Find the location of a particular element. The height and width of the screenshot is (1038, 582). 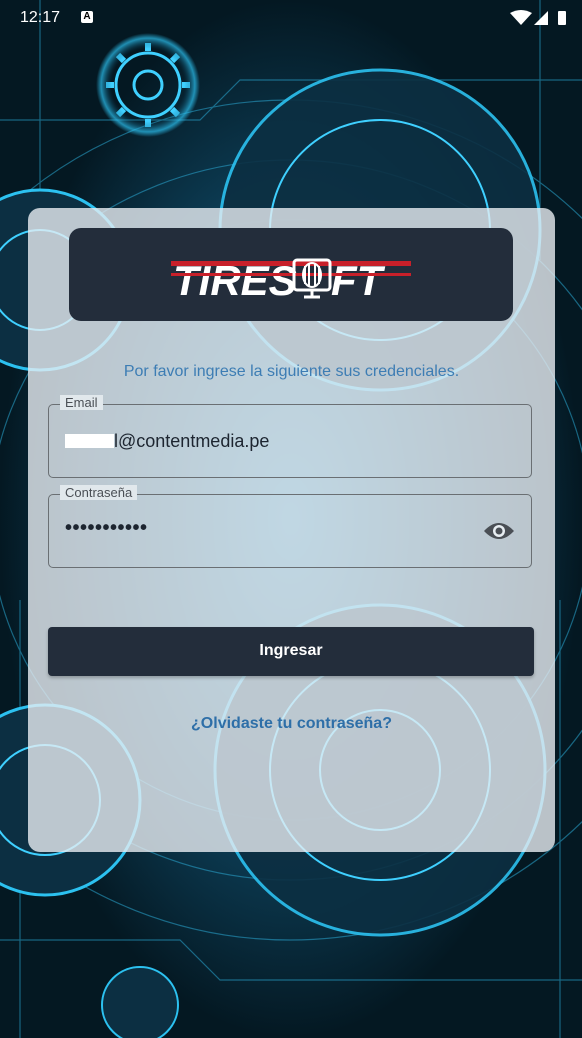

status-icons is located at coordinates (538, 17).